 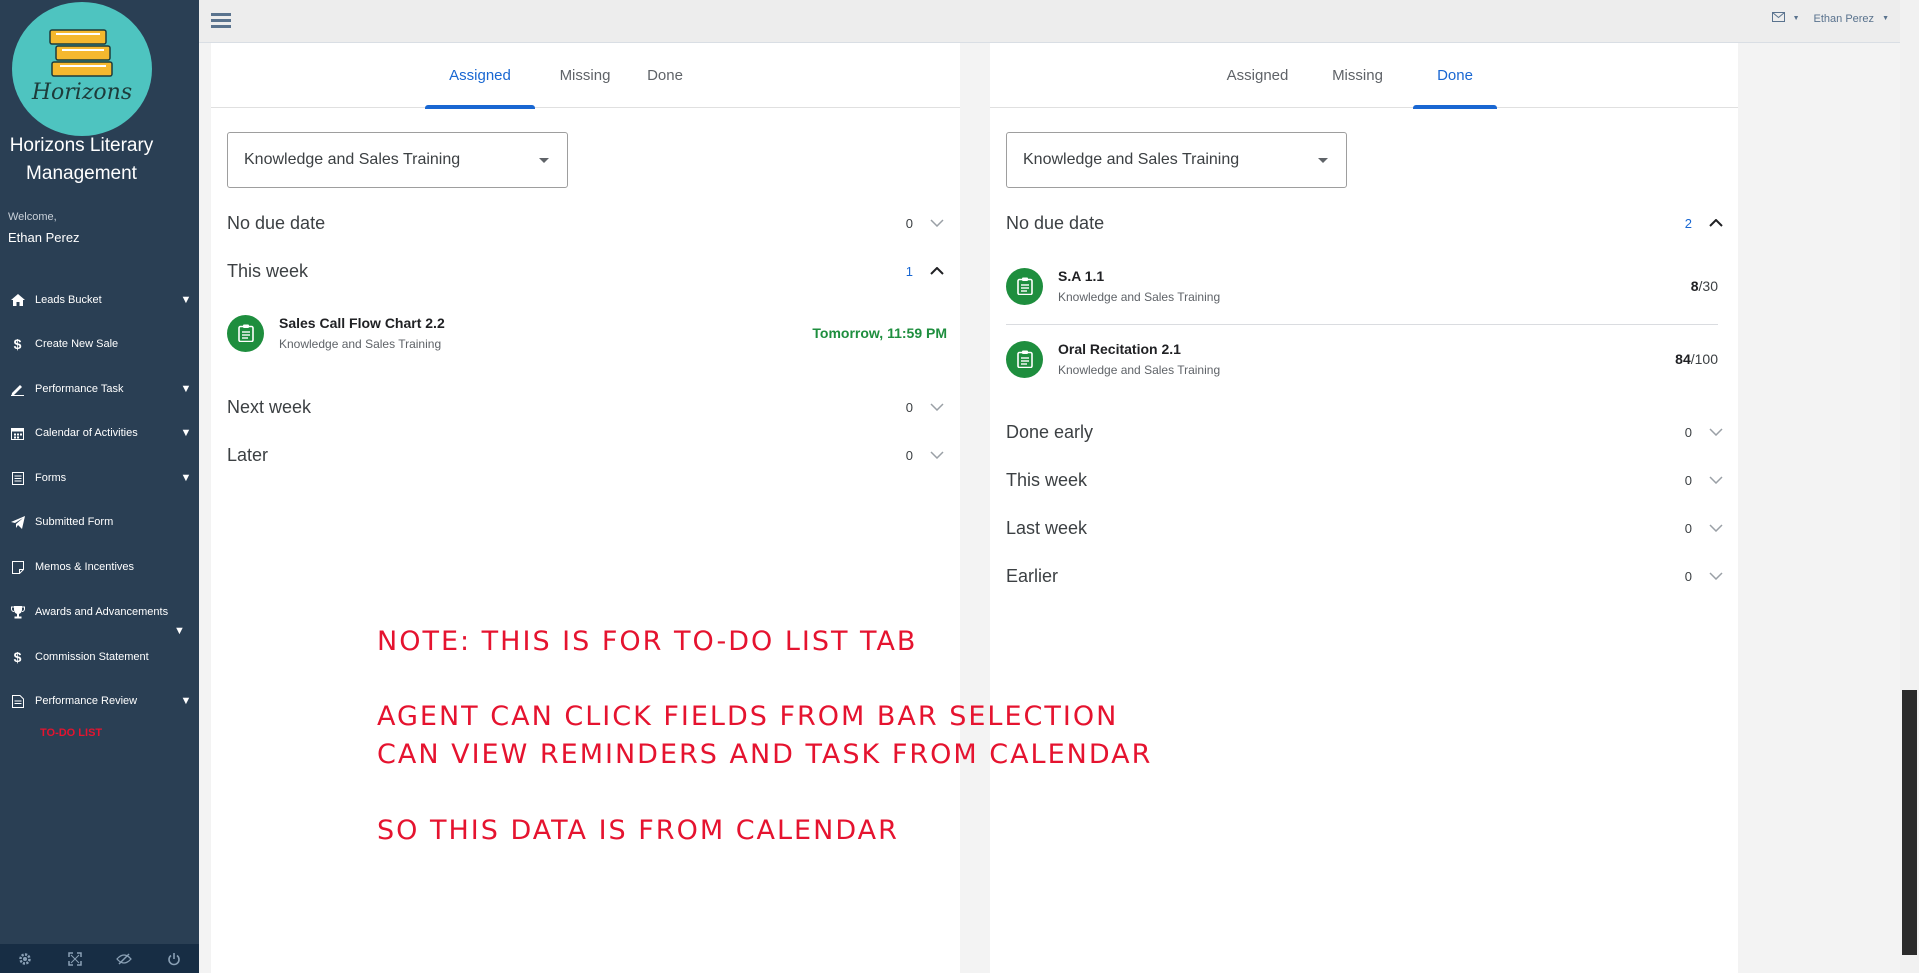 What do you see at coordinates (1366, 223) in the screenshot?
I see `section-no-due-date: No due date 2` at bounding box center [1366, 223].